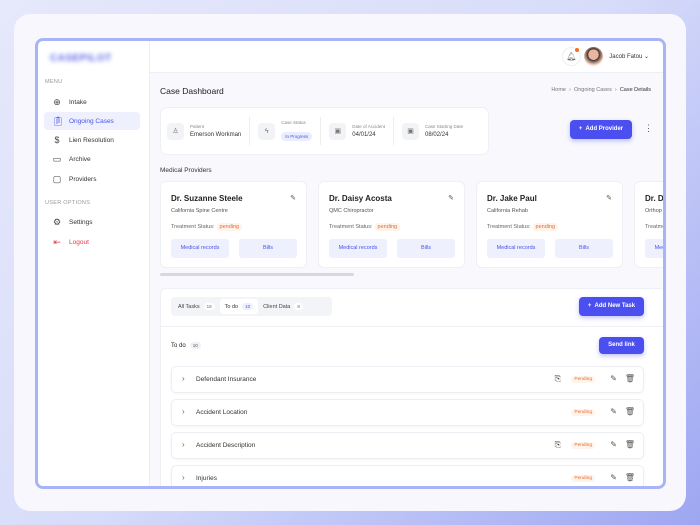  What do you see at coordinates (257, 274) in the screenshot?
I see `horizontal-scrollbar` at bounding box center [257, 274].